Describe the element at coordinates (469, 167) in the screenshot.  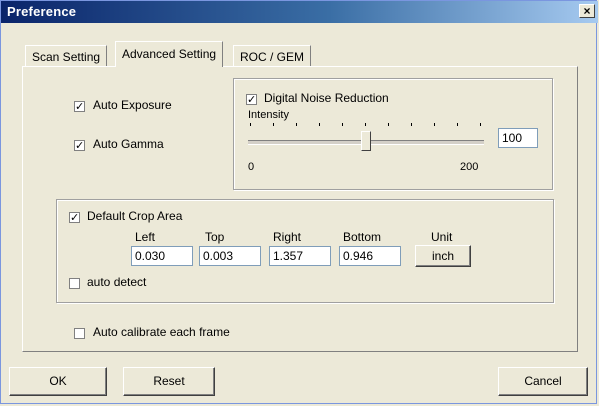
I see `slider-max-label: 200` at that location.